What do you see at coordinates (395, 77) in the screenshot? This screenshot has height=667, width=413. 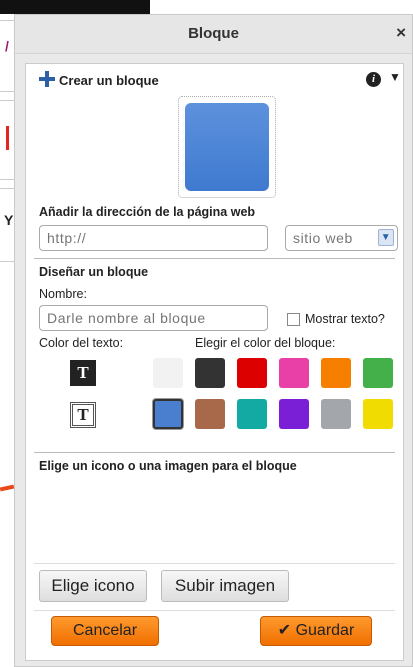 I see `dropdown-caret-icon: ▼` at bounding box center [395, 77].